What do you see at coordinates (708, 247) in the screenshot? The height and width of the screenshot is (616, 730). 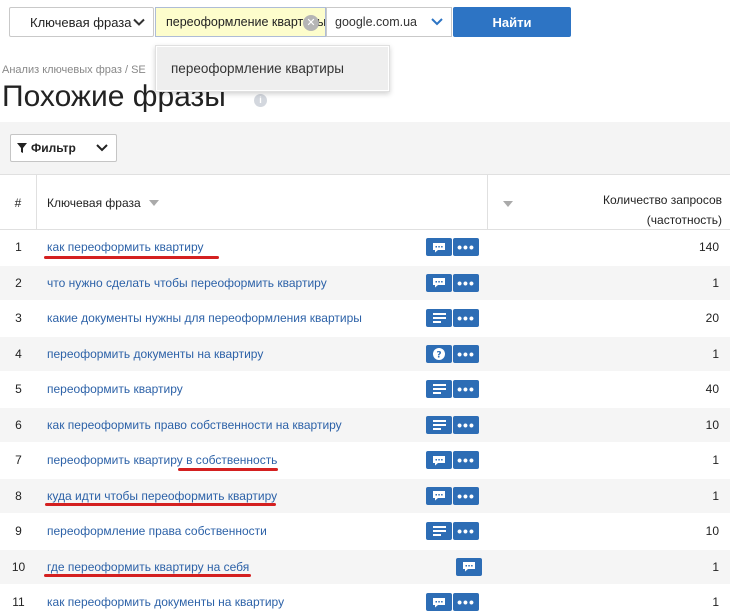 I see `query-count: 140` at bounding box center [708, 247].